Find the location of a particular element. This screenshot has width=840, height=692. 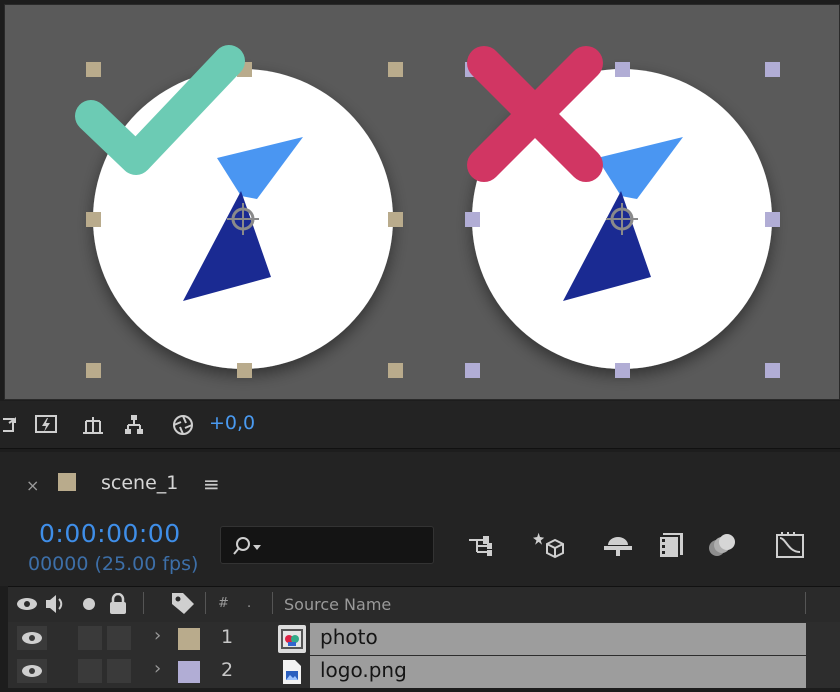

composition-label-swatch is located at coordinates (67, 482).